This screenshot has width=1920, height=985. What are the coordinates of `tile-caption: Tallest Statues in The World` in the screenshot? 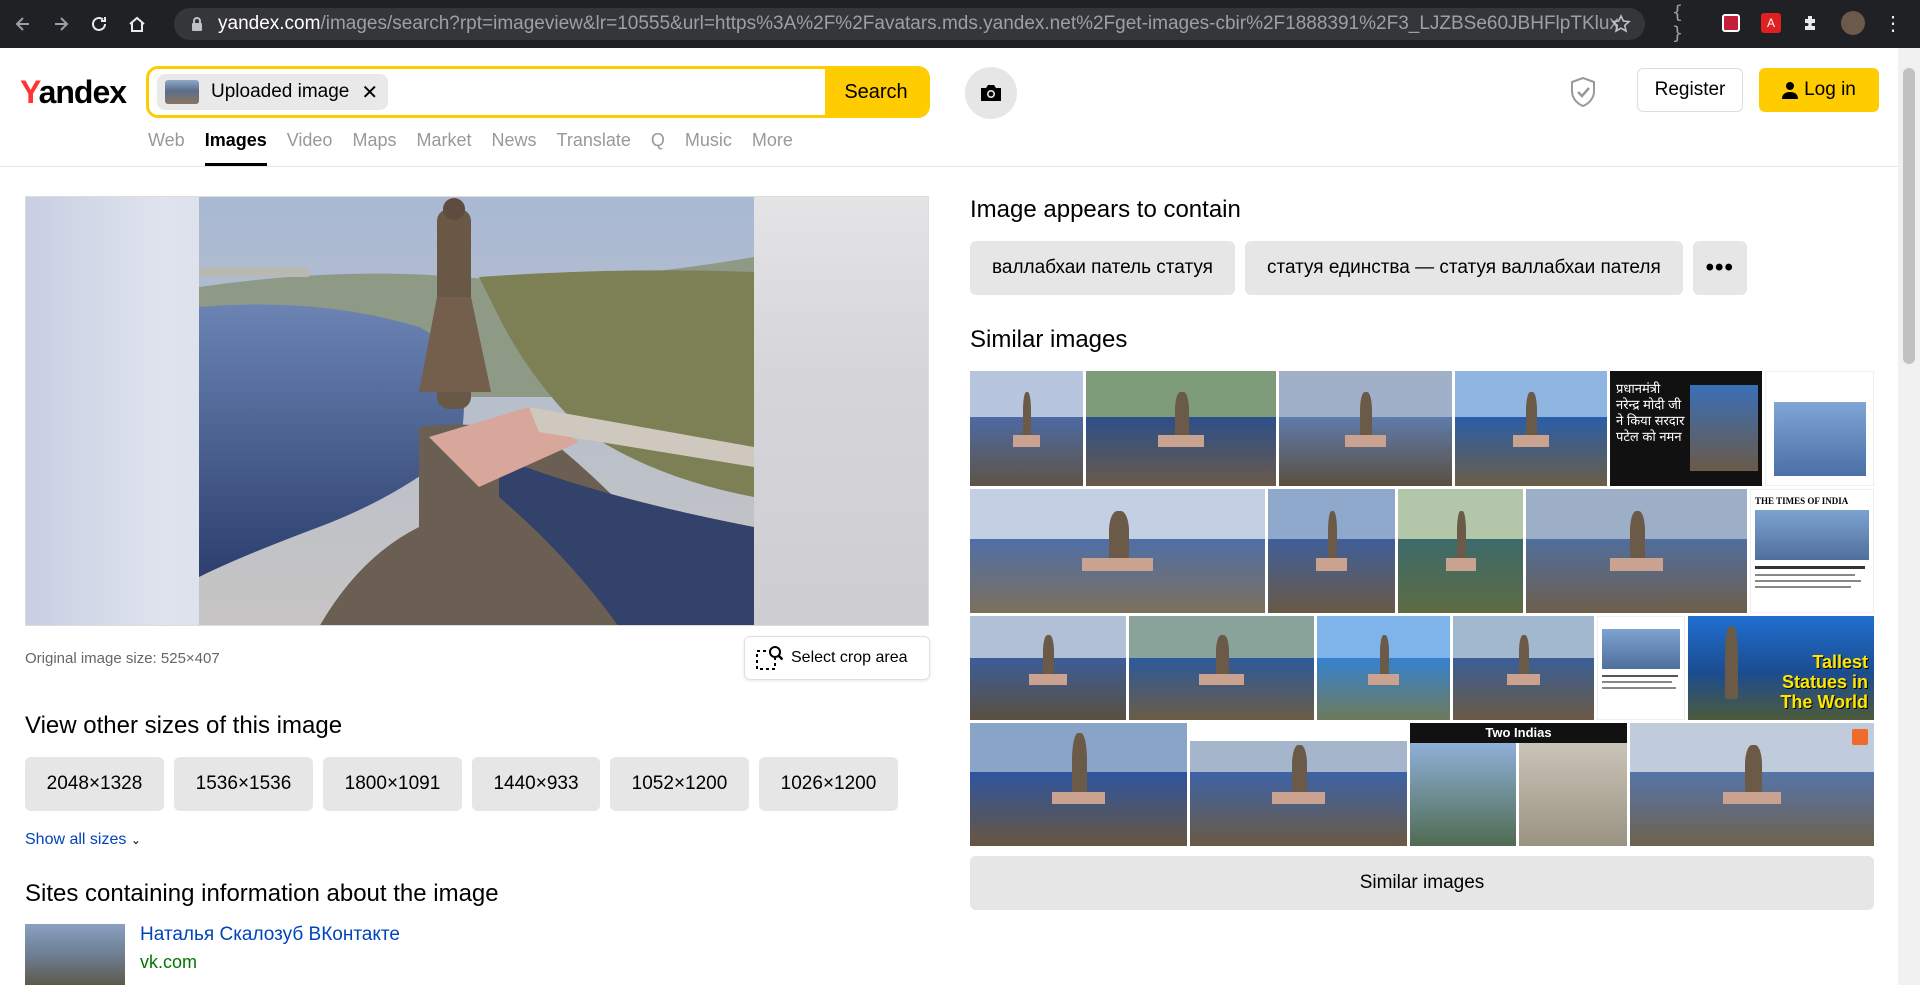 It's located at (1824, 682).